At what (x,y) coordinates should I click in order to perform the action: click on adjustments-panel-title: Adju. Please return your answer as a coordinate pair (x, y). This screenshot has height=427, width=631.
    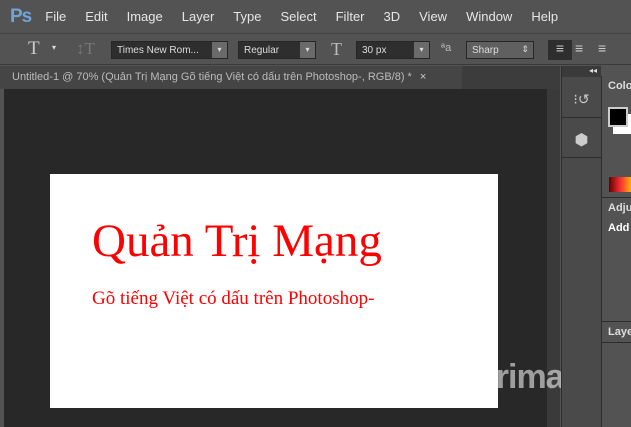
    Looking at the image, I should click on (616, 208).